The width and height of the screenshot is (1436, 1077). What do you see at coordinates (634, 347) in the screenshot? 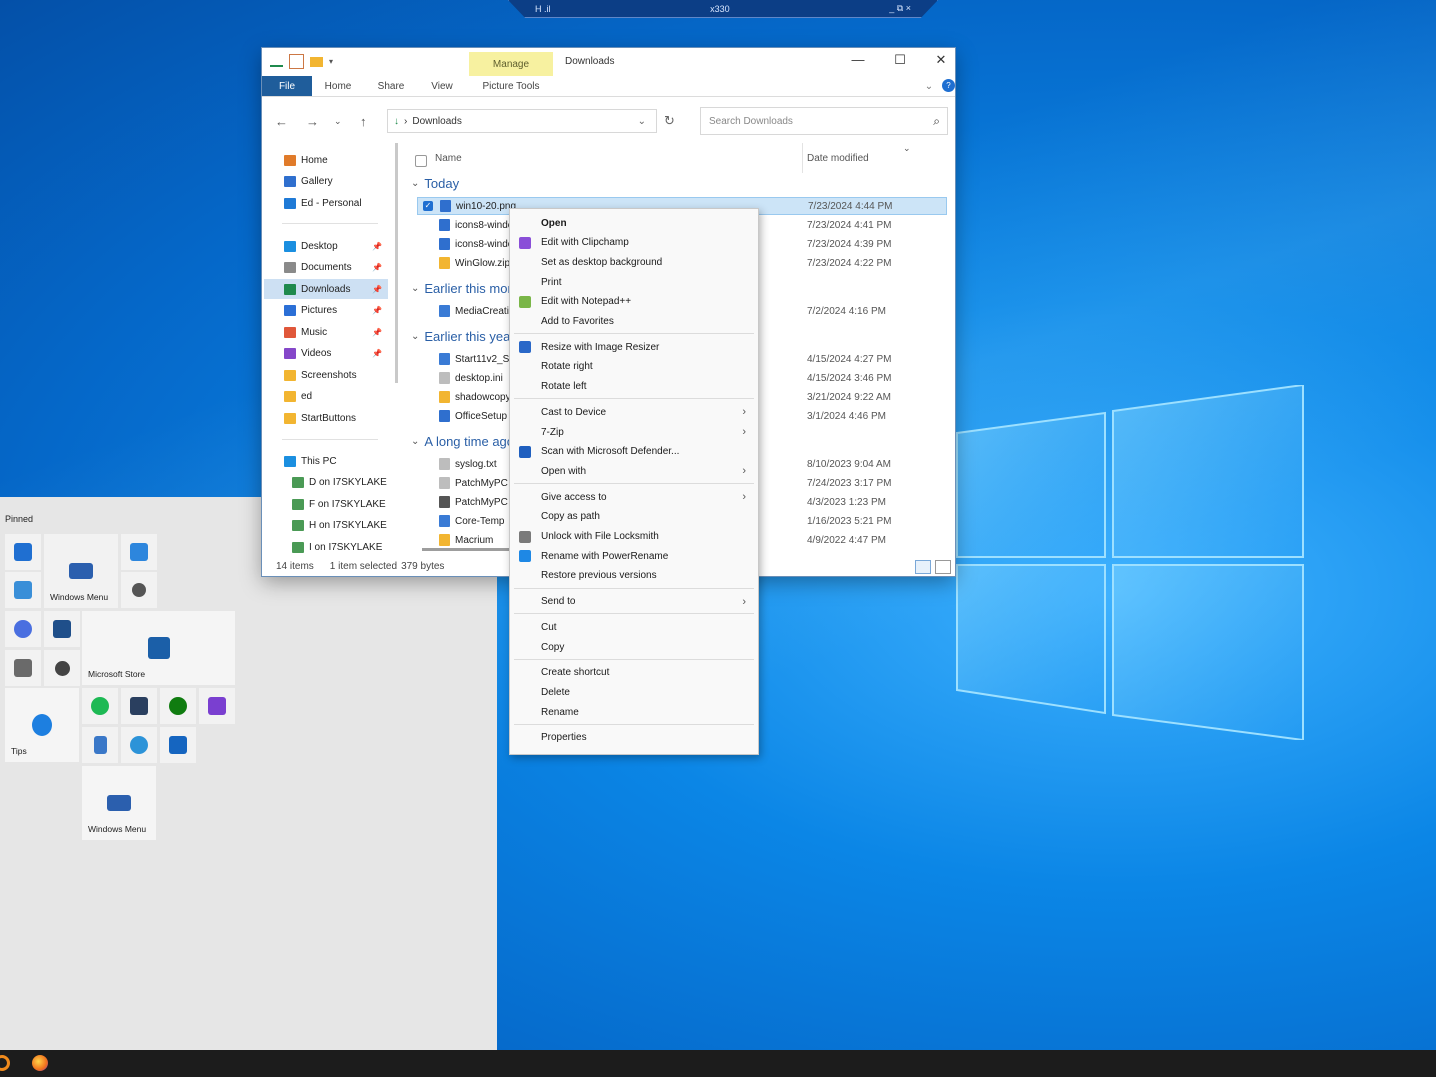
I see `menu-item-resize-with-image-resizer: Resize with Image Resizer` at bounding box center [634, 347].